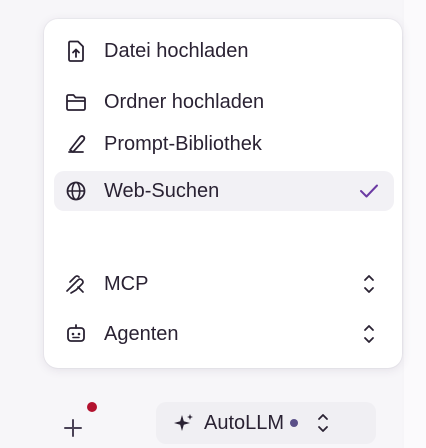 The width and height of the screenshot is (426, 448). Describe the element at coordinates (294, 423) in the screenshot. I see `model-status-dot` at that location.